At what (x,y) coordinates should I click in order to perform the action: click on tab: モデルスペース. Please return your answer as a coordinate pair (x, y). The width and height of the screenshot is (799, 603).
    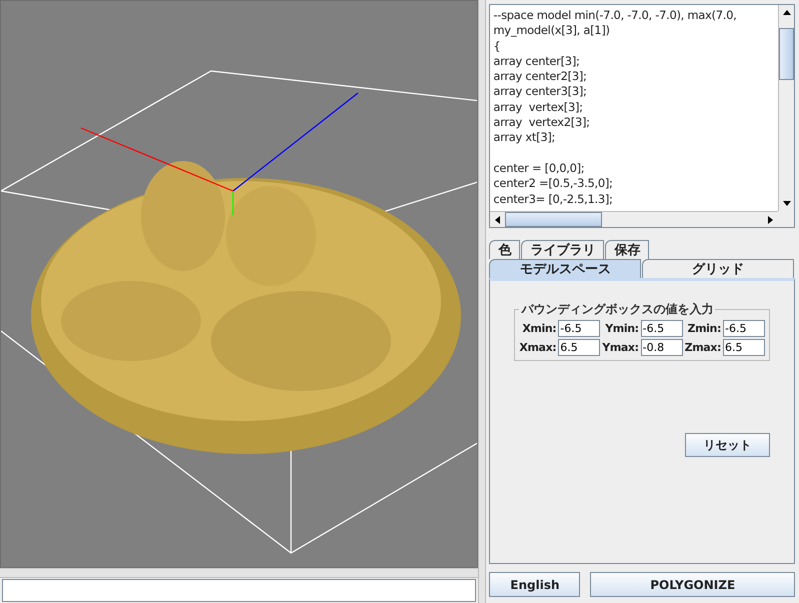
    Looking at the image, I should click on (565, 268).